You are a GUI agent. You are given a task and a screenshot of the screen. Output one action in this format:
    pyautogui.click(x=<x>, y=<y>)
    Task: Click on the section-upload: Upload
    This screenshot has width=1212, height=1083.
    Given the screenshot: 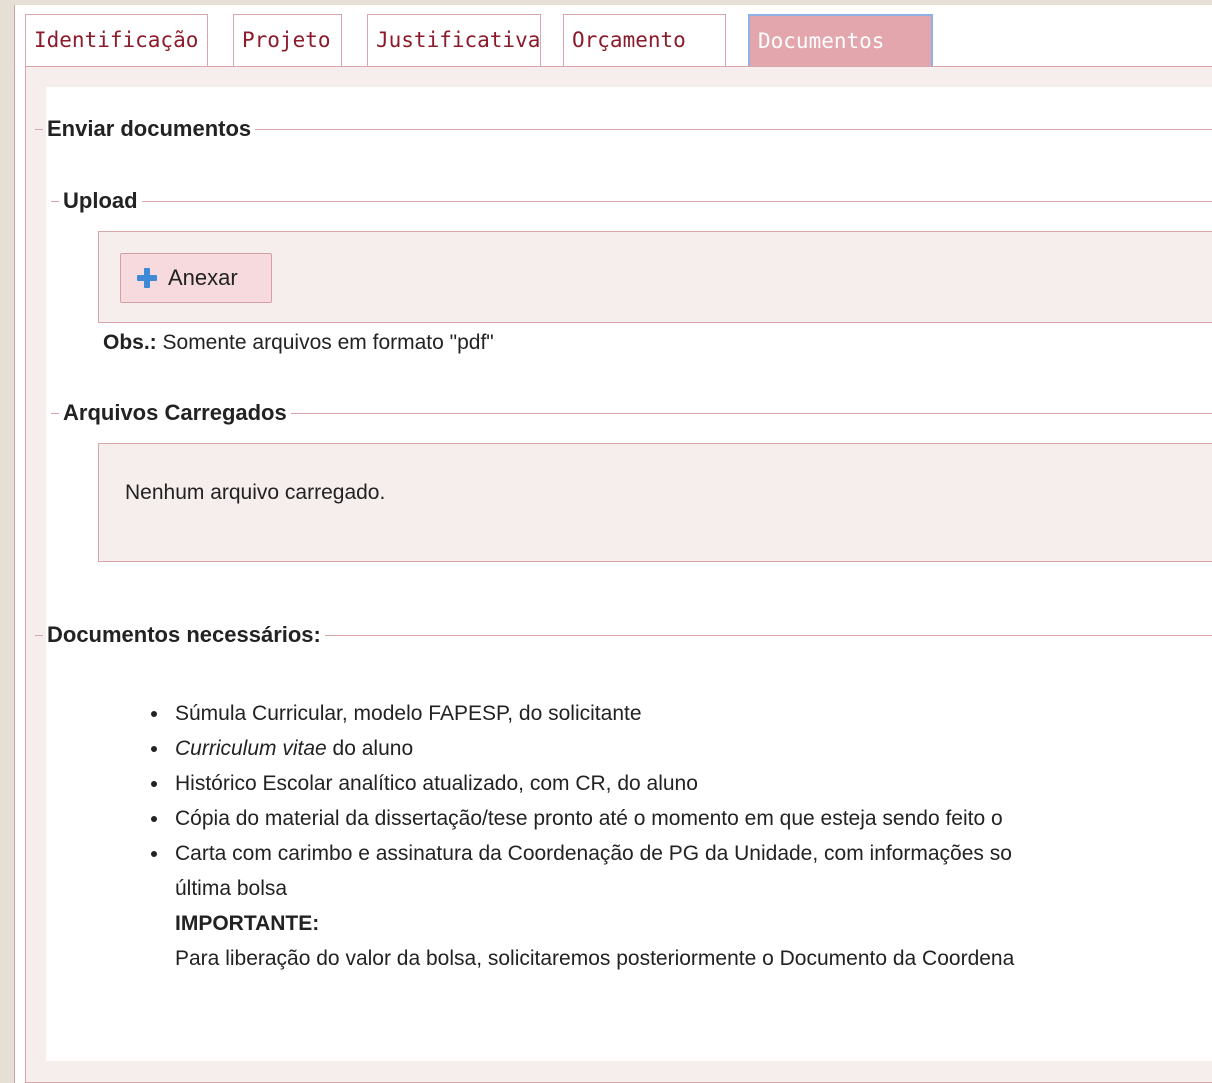 What is the action you would take?
    pyautogui.click(x=631, y=201)
    